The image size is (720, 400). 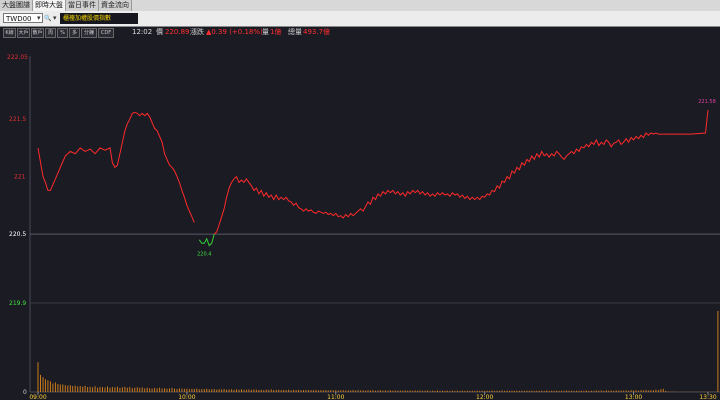 I want to click on last-price-label: 221.58, so click(x=707, y=102).